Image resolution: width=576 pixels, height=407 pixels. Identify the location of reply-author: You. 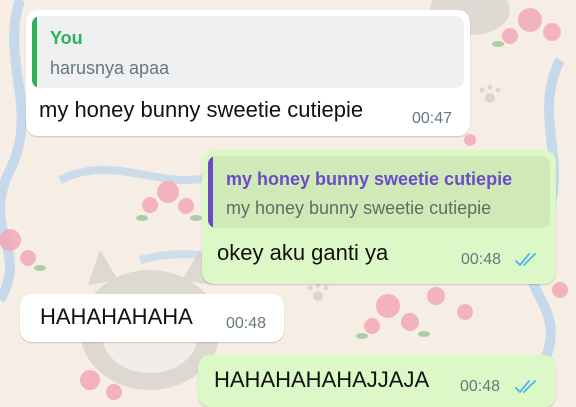
(66, 38).